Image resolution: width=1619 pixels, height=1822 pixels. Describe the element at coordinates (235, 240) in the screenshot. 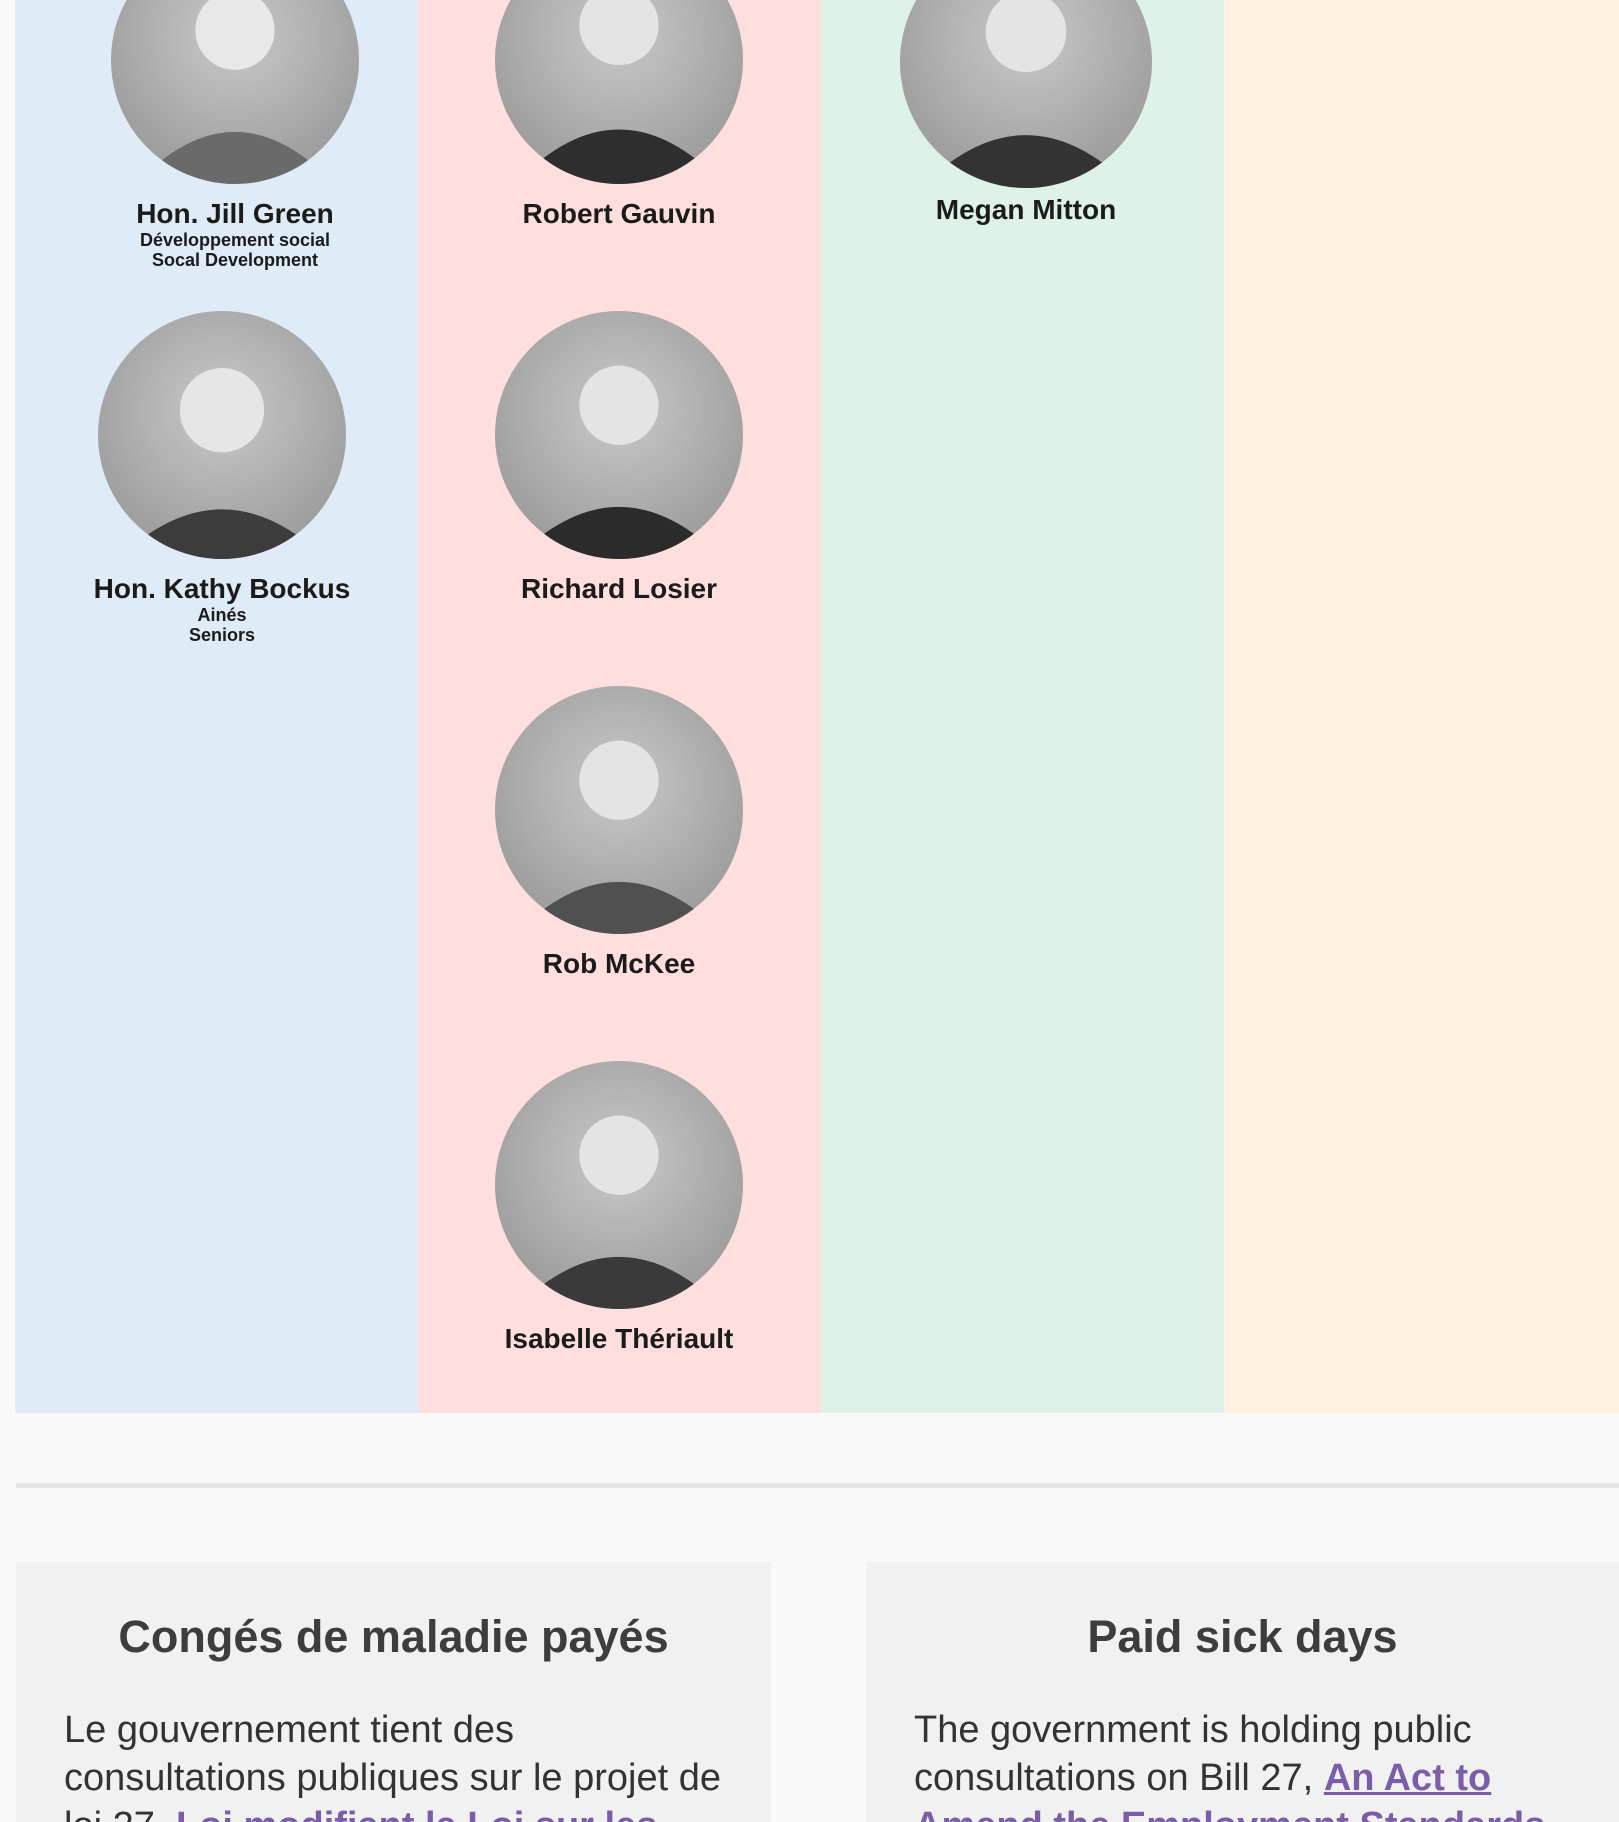

I see `person-role-fr: Développement social` at that location.